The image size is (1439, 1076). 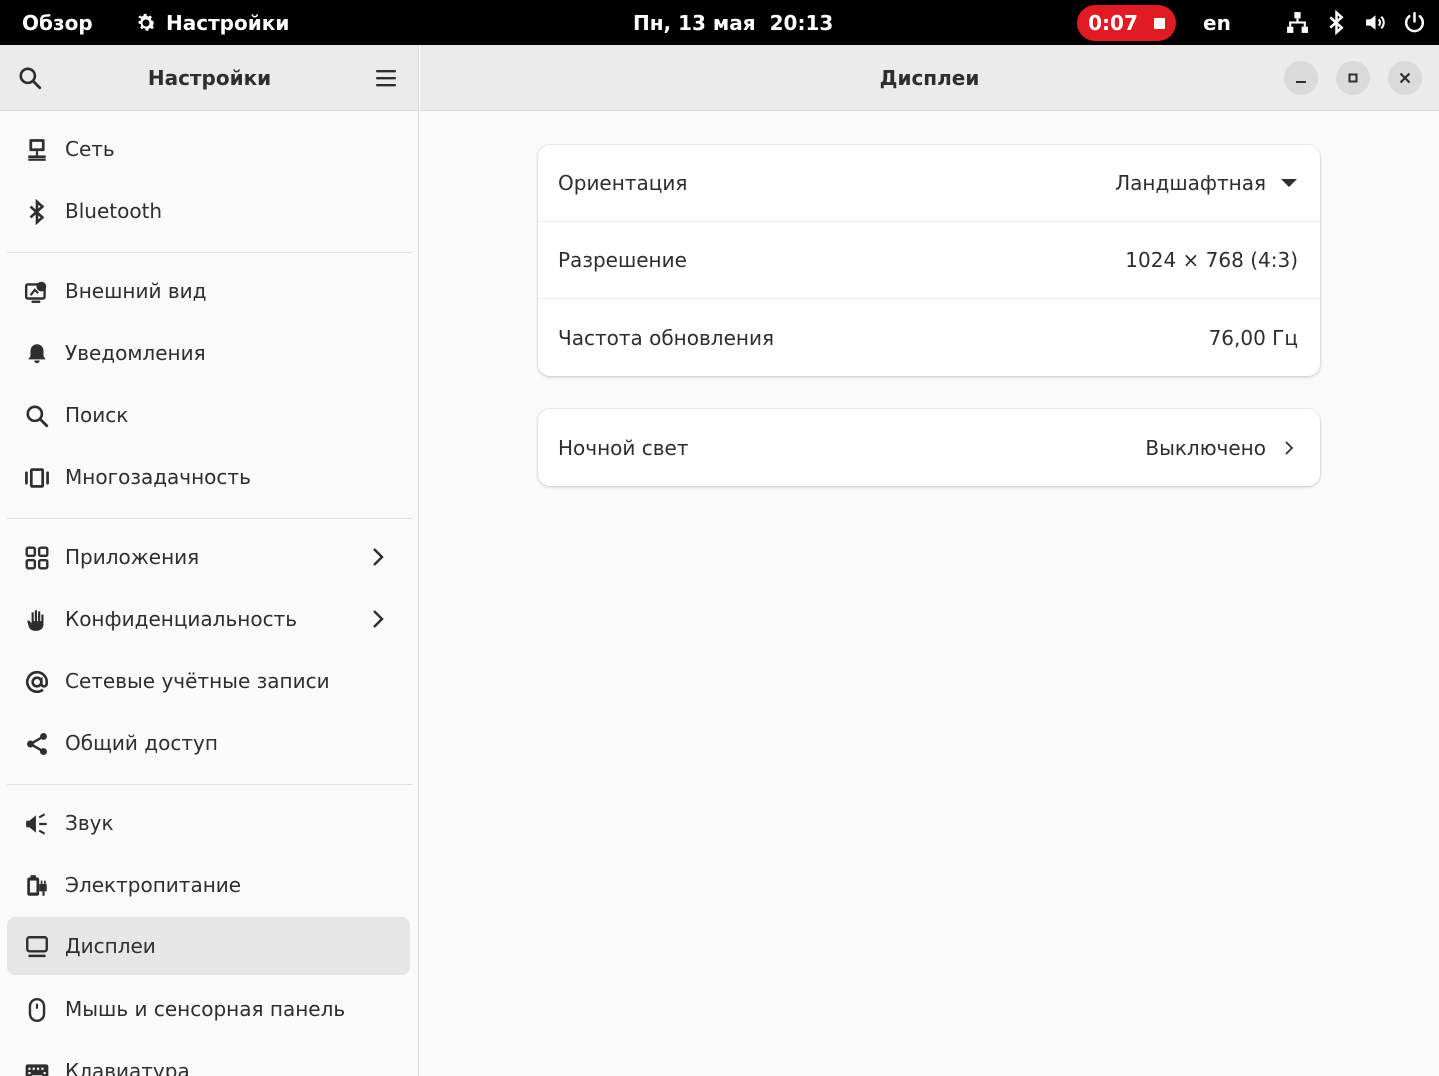 I want to click on gear-icon, so click(x=147, y=22).